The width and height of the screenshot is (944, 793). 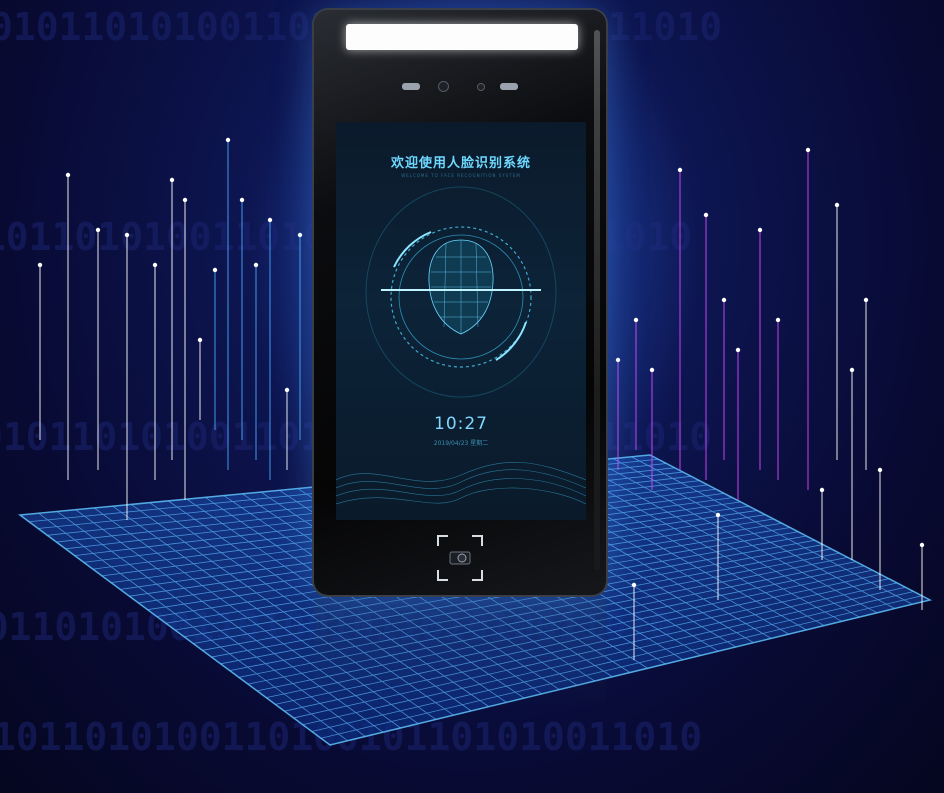 I want to click on welcome-title: 欢迎使用人脸识别系统, so click(x=460, y=163).